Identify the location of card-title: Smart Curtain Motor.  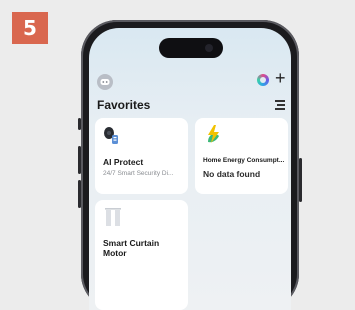
(131, 248).